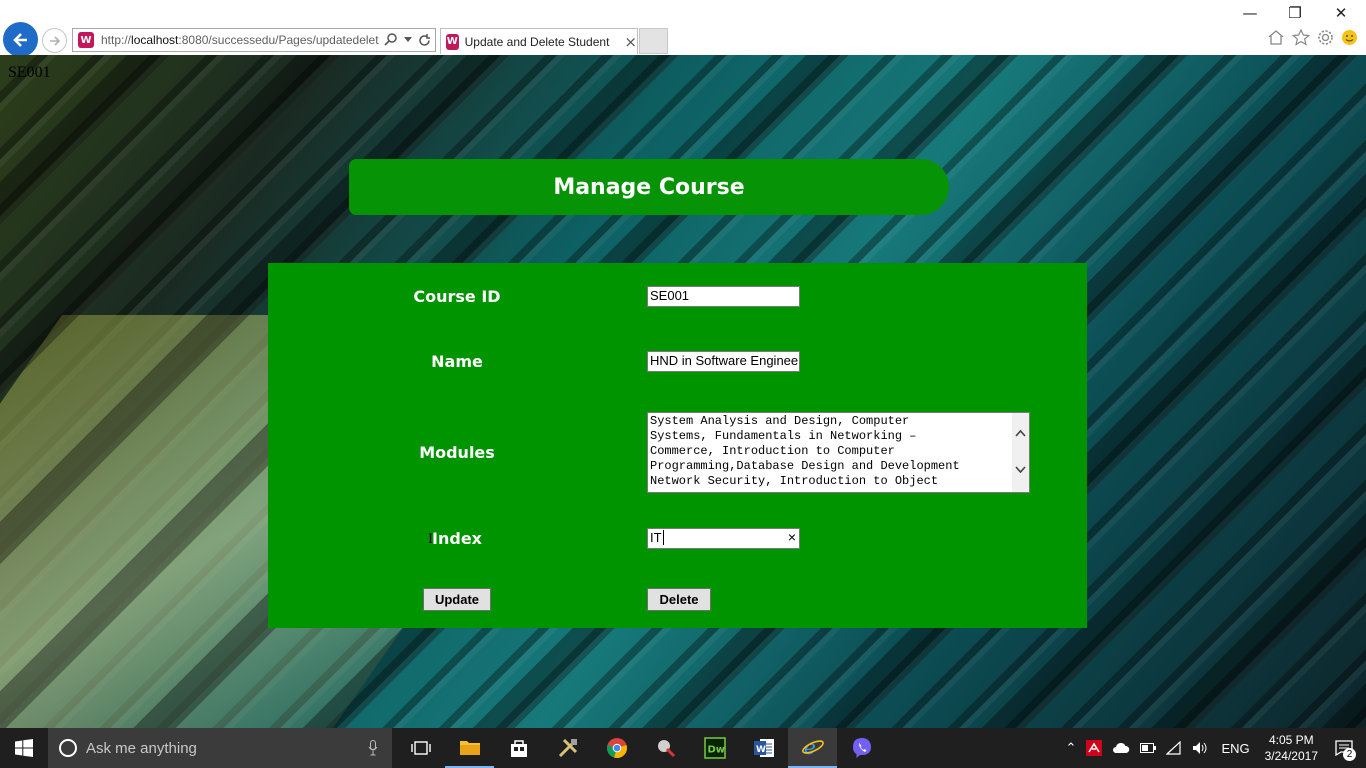 This screenshot has height=768, width=1366. What do you see at coordinates (373, 748) in the screenshot?
I see `microphone-icon` at bounding box center [373, 748].